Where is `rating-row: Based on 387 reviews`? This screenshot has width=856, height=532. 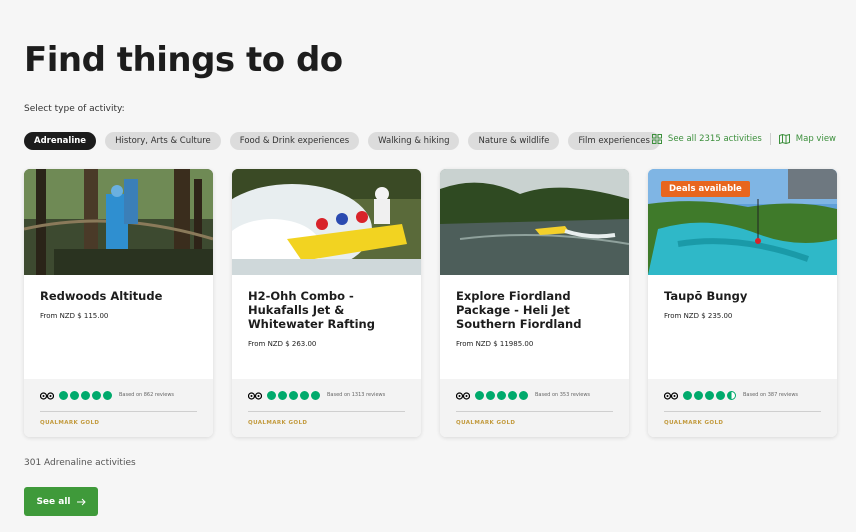
rating-row: Based on 387 reviews is located at coordinates (742, 395).